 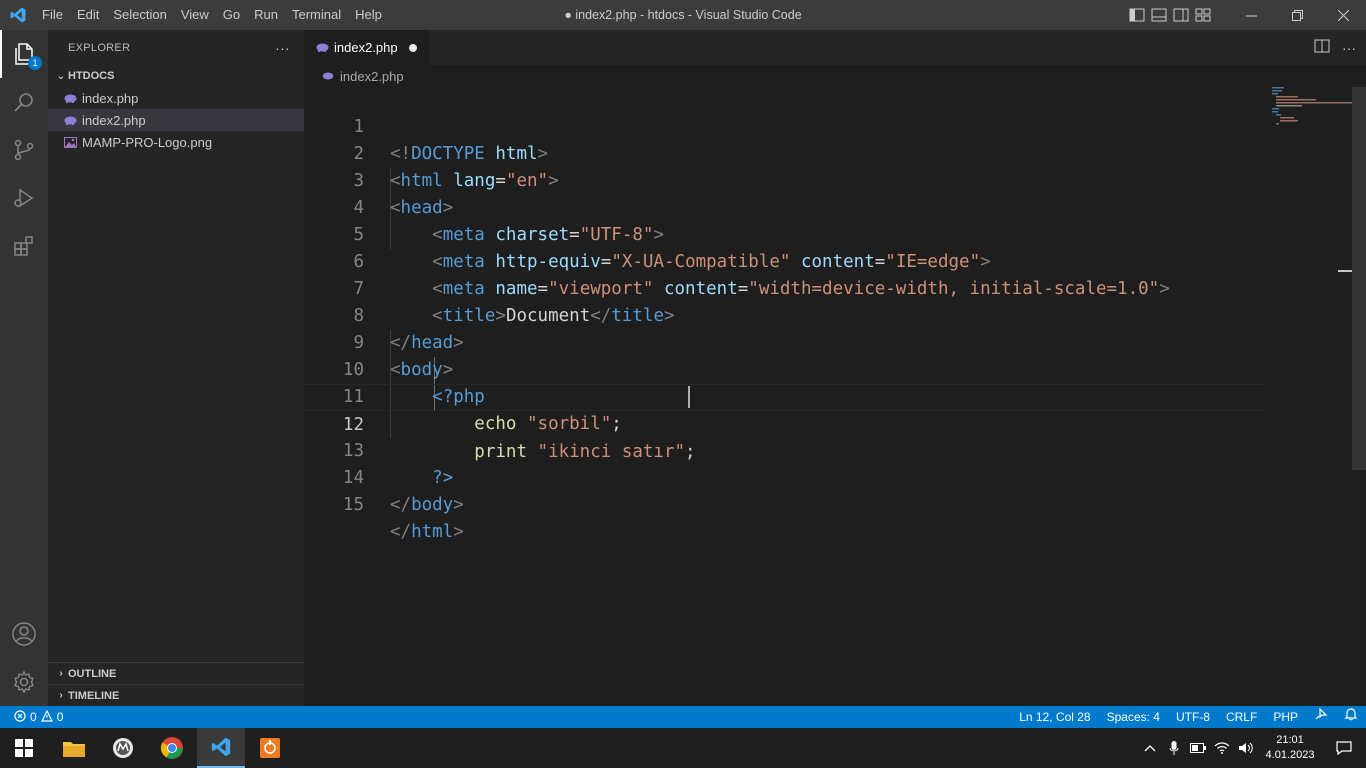 What do you see at coordinates (784, 206) in the screenshot?
I see `code-line-4: 4 <meta charset="UTF-8">` at bounding box center [784, 206].